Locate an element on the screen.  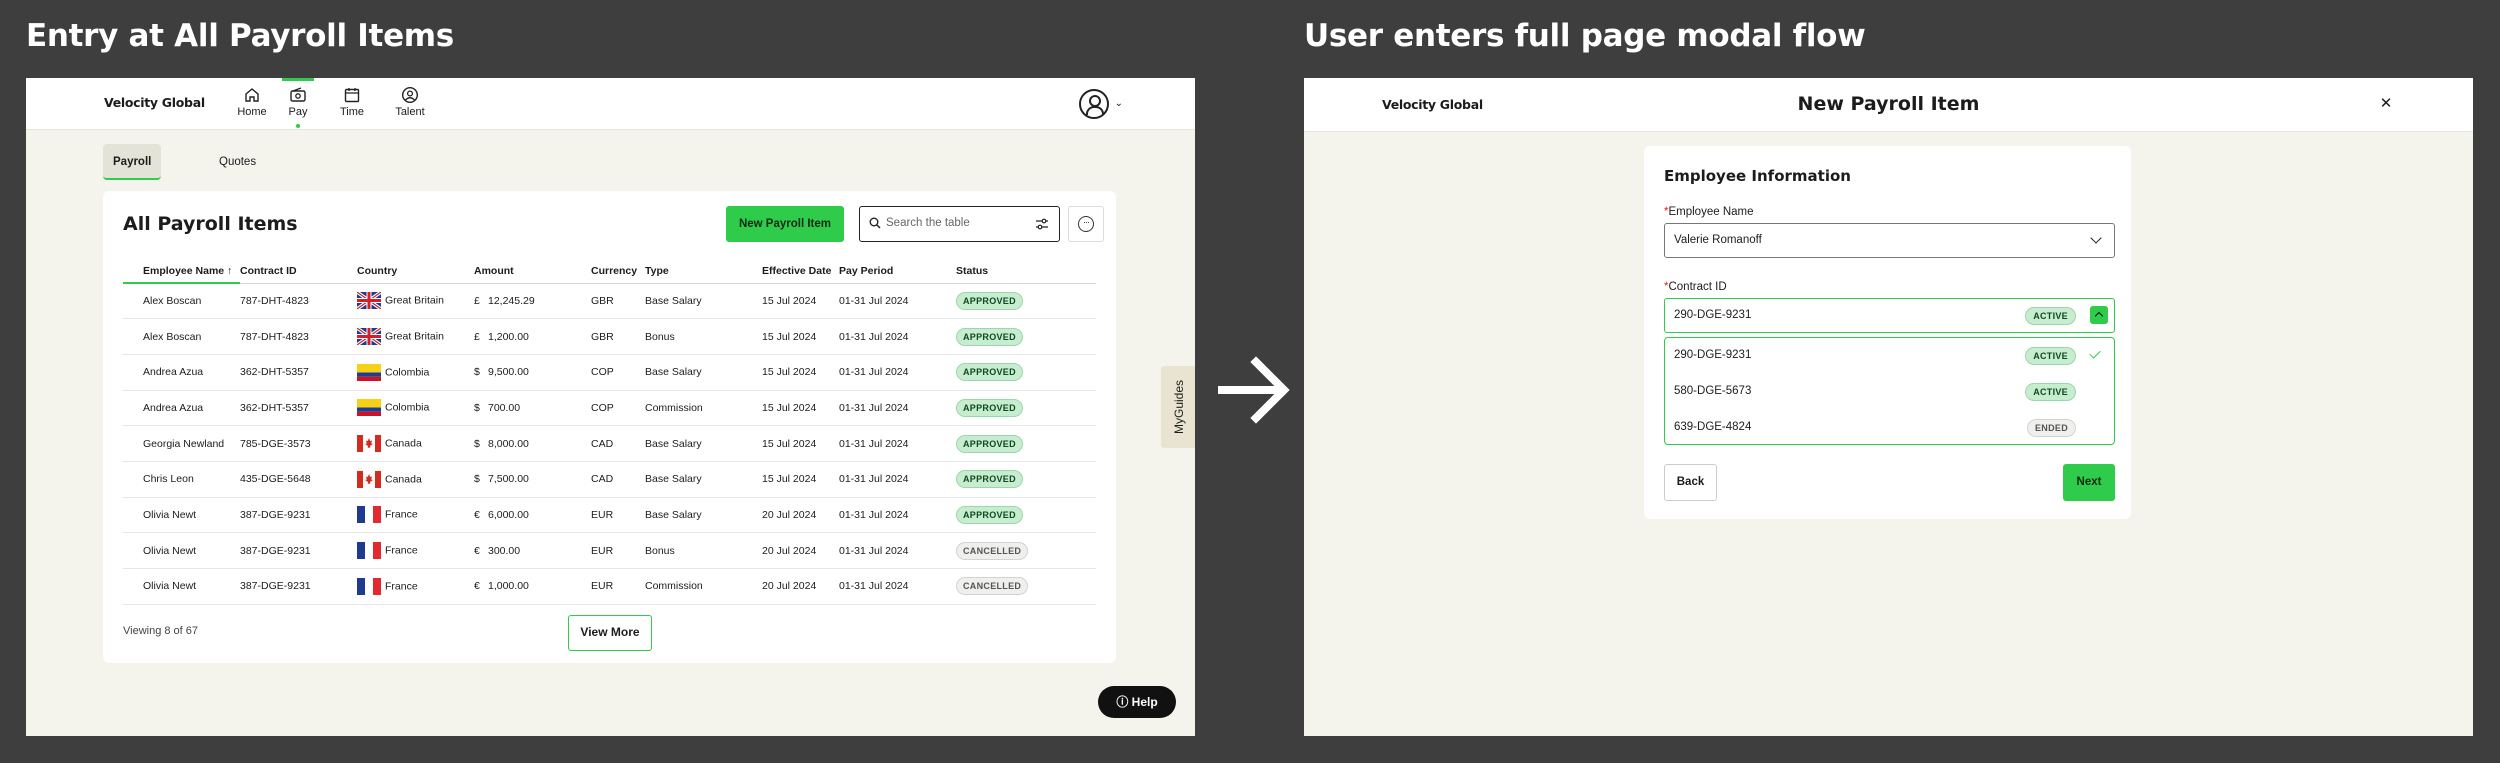
column-amount: Amount is located at coordinates (532, 271).